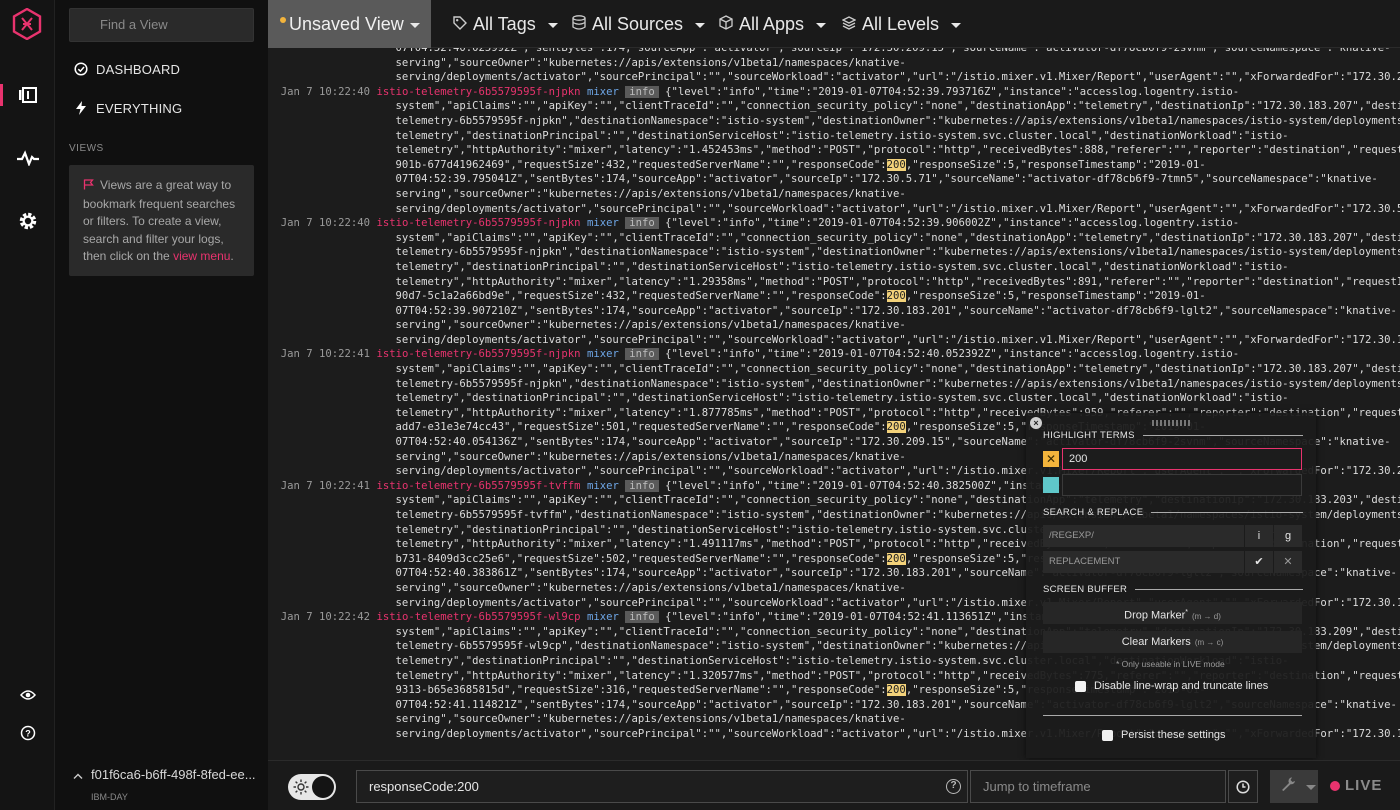 The image size is (1400, 810). I want to click on replacement-row: REPLACEMENT ✔ ✕, so click(1172, 562).